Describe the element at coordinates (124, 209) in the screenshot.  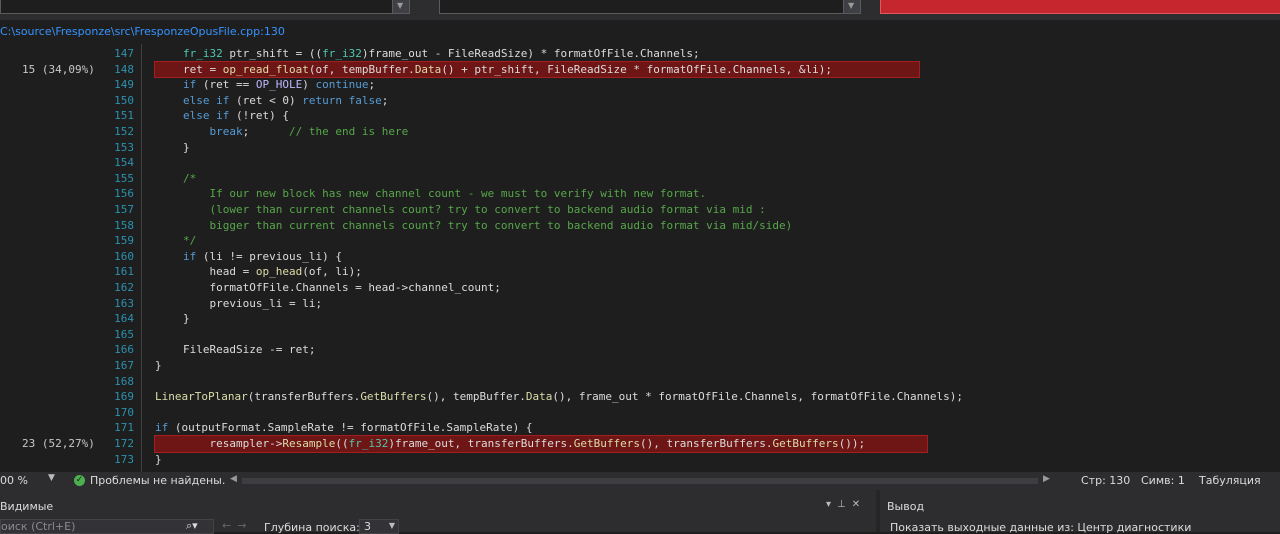
I see `line-number: 157` at that location.